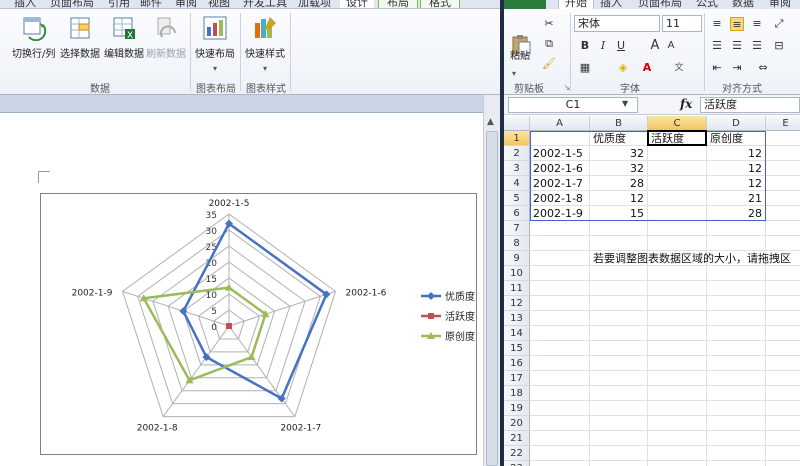 This screenshot has width=800, height=466. I want to click on cell-d14, so click(736, 333).